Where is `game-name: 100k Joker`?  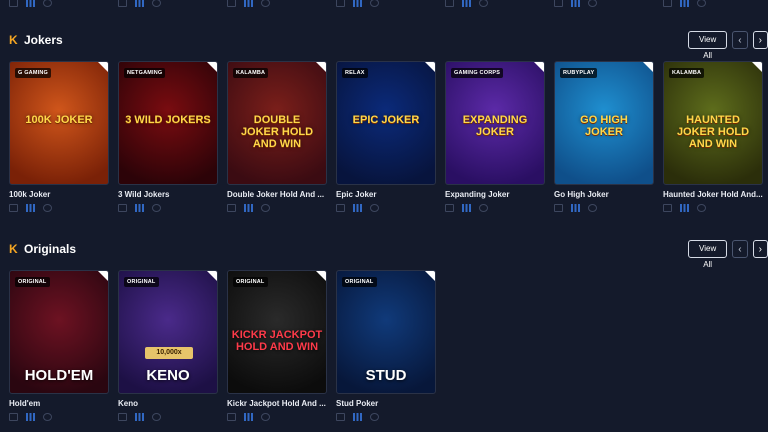
game-name: 100k Joker is located at coordinates (59, 194).